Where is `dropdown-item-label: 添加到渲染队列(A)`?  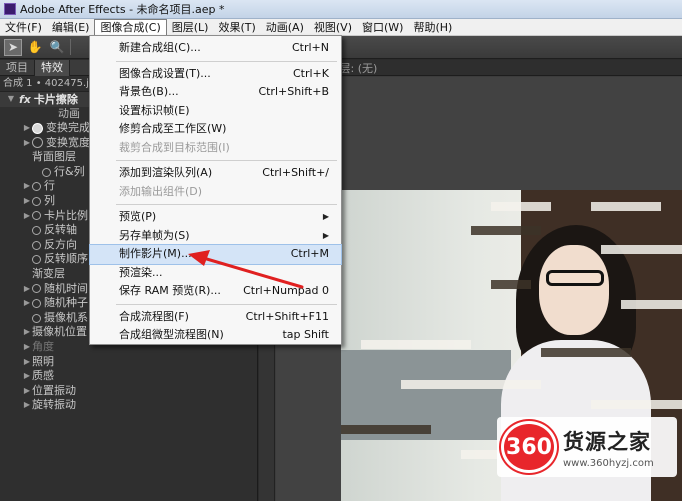 dropdown-item-label: 添加到渲染队列(A) is located at coordinates (166, 172).